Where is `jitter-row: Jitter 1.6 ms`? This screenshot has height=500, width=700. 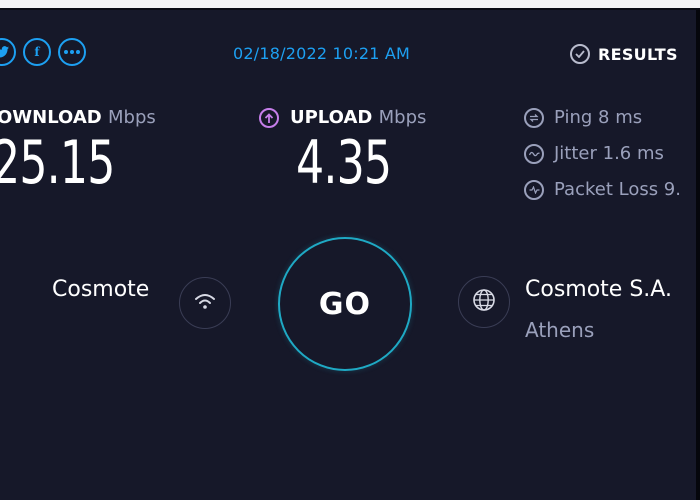 jitter-row: Jitter 1.6 ms is located at coordinates (594, 153).